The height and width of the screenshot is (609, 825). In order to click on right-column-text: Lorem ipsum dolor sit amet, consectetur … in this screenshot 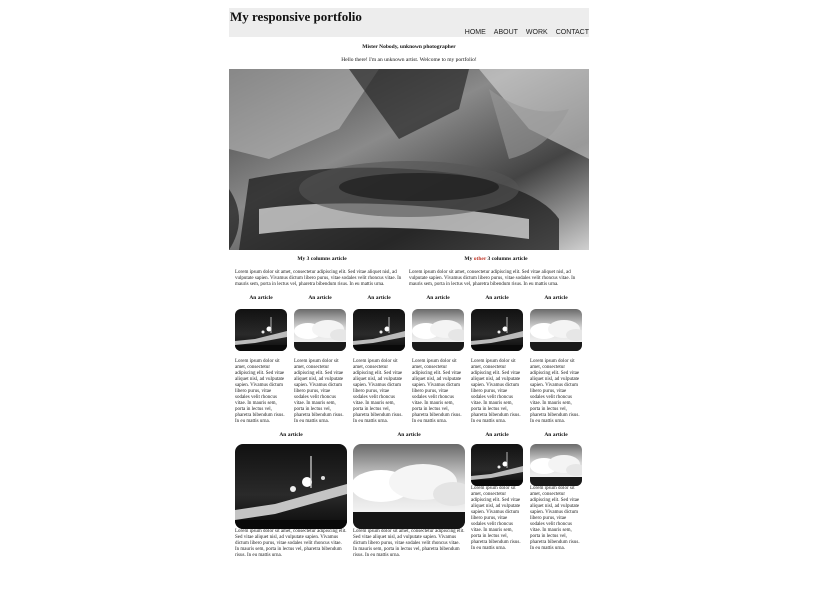, I will do `click(492, 278)`.